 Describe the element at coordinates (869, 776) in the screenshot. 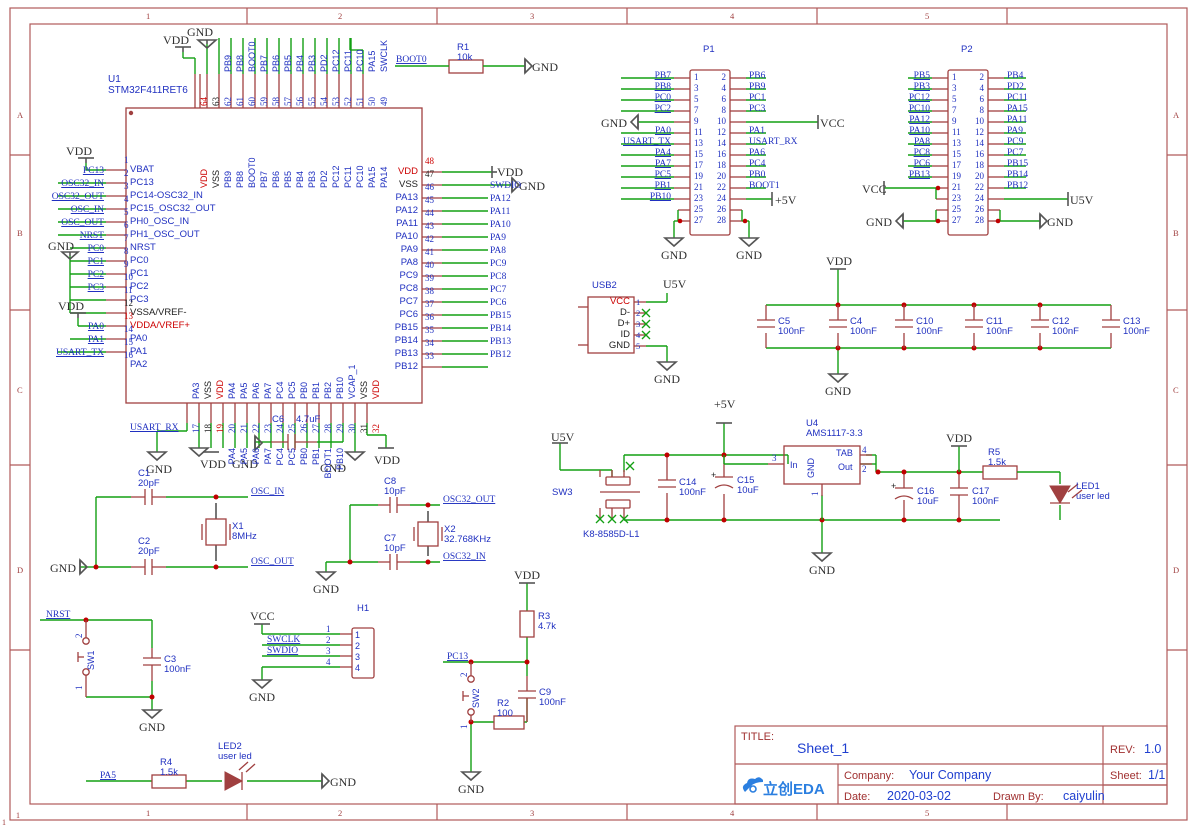

I see `company-label: Company:` at that location.